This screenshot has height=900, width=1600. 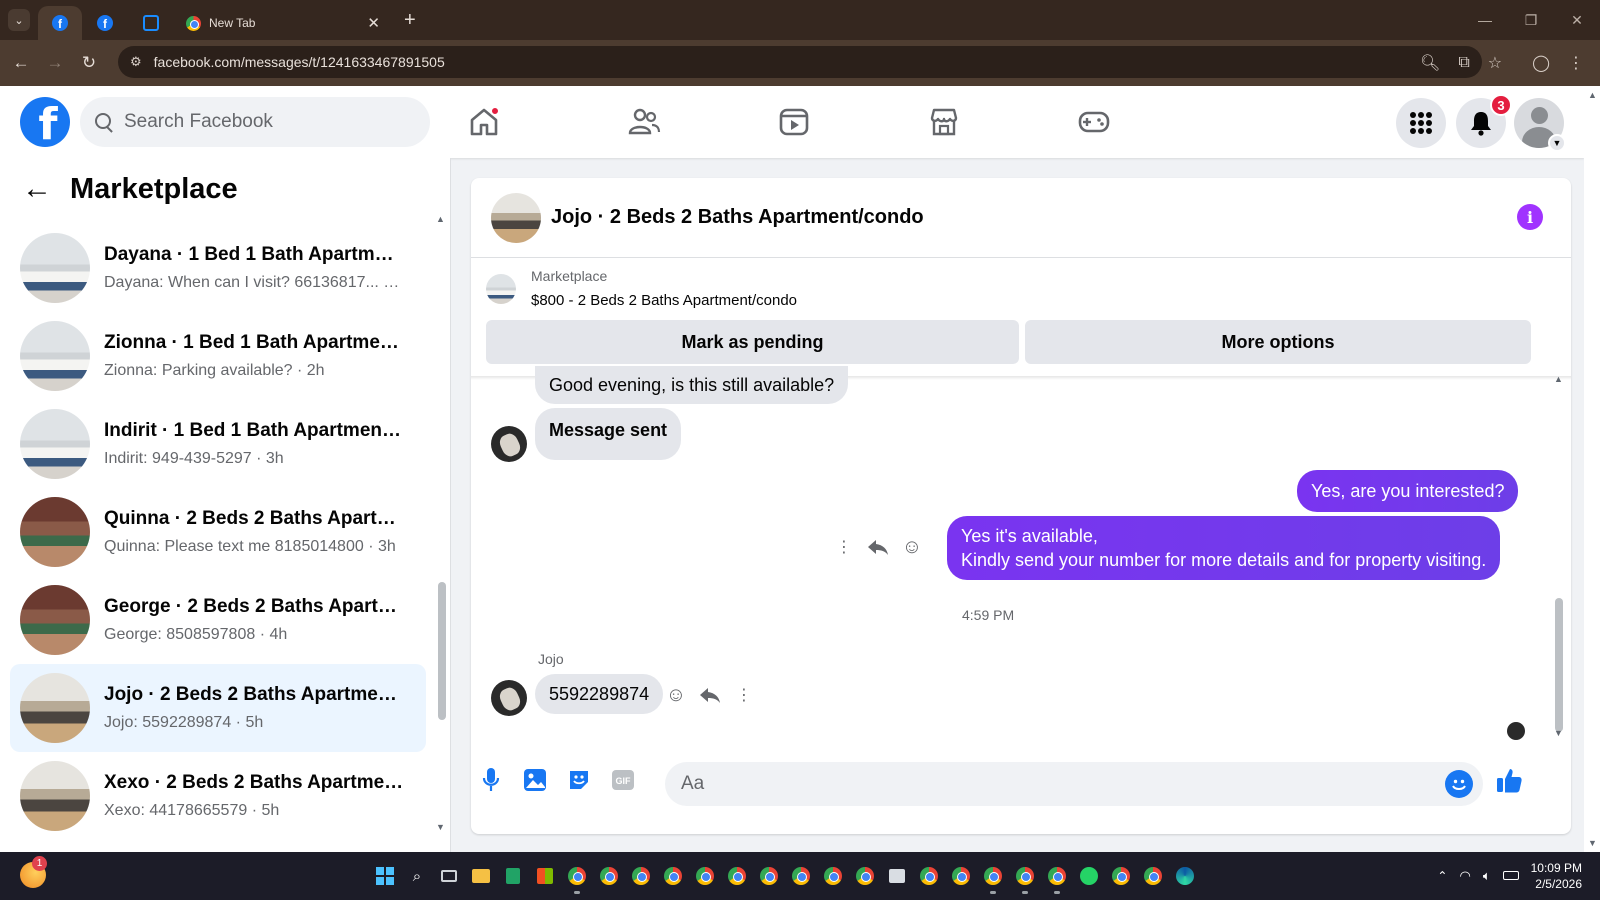 I want to click on battery-icon, so click(x=1510, y=876).